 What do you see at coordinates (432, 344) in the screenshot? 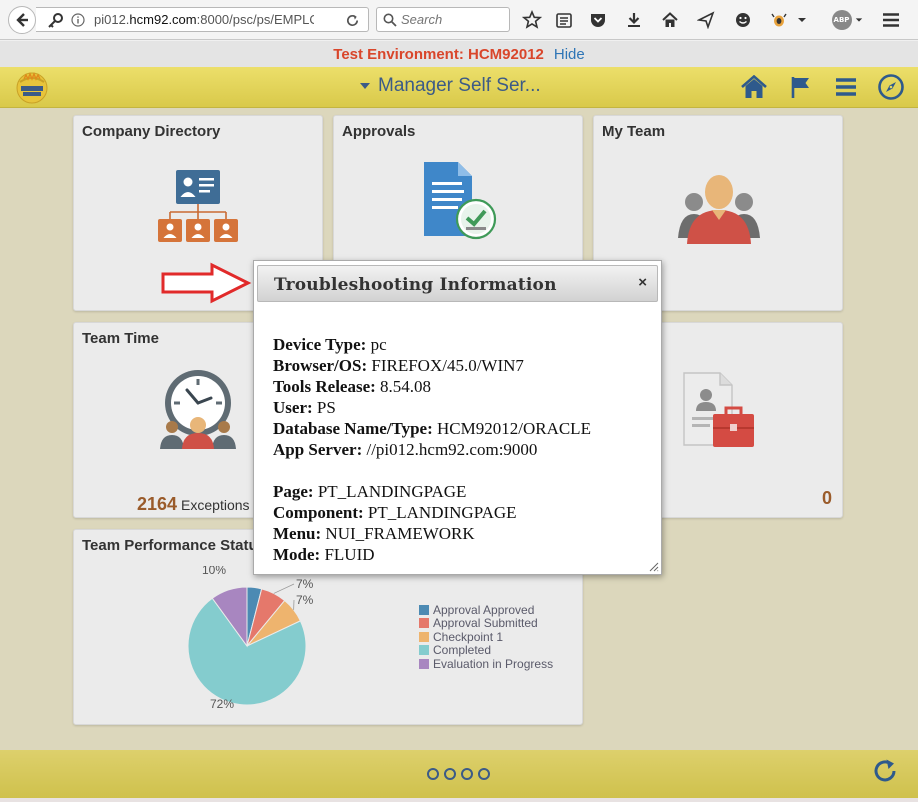
I see `info-row: Device Type: pc` at bounding box center [432, 344].